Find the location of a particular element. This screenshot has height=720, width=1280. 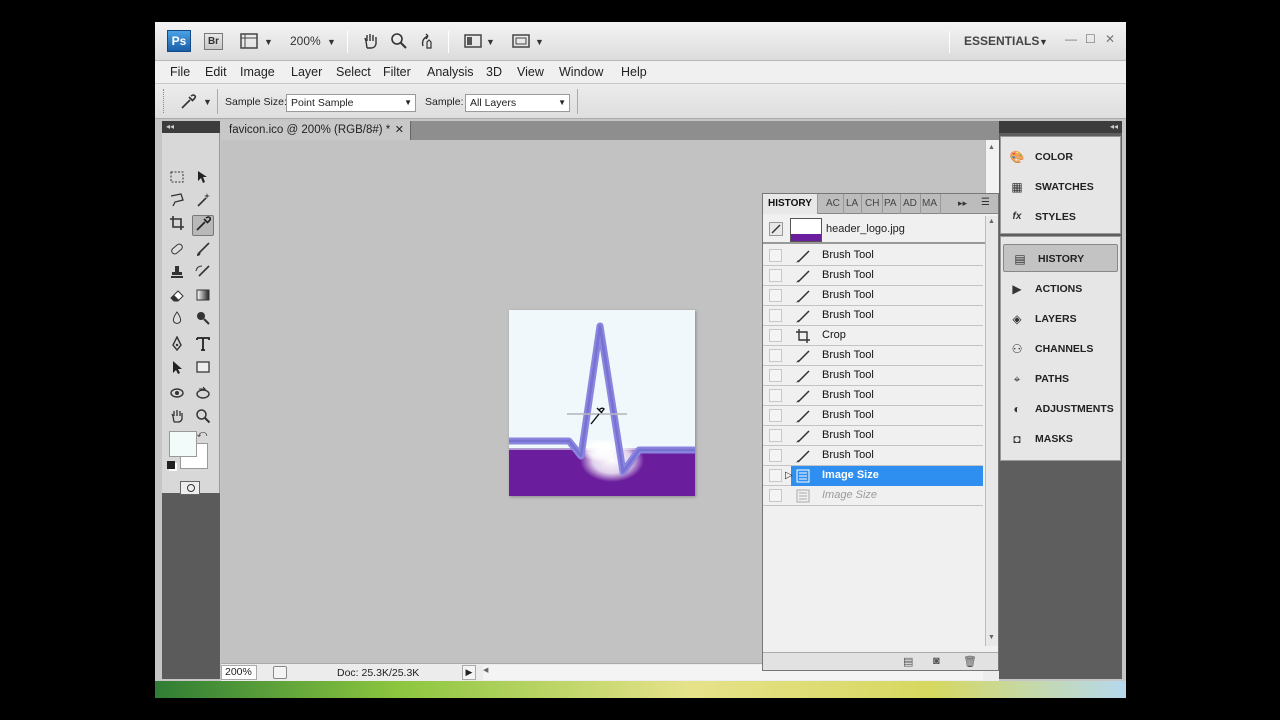

scroll-down-icon: ▼ is located at coordinates (991, 637).